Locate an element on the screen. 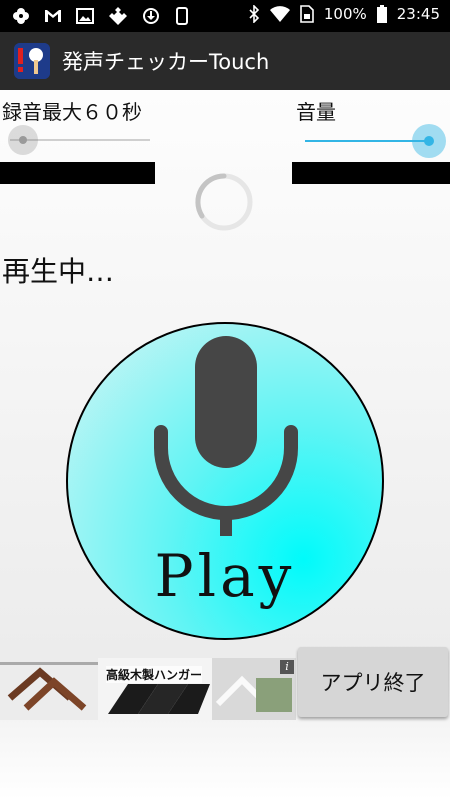 Image resolution: width=450 pixels, height=800 pixels. hanger-image is located at coordinates (49, 689).